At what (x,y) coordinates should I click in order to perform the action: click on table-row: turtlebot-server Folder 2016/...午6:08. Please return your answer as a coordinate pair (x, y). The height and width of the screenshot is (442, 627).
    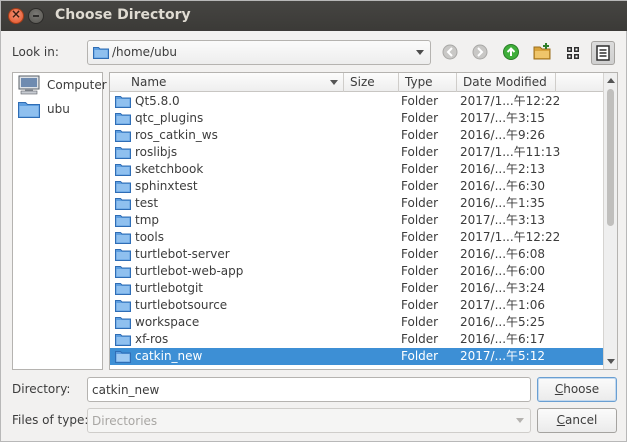
    Looking at the image, I should click on (356, 254).